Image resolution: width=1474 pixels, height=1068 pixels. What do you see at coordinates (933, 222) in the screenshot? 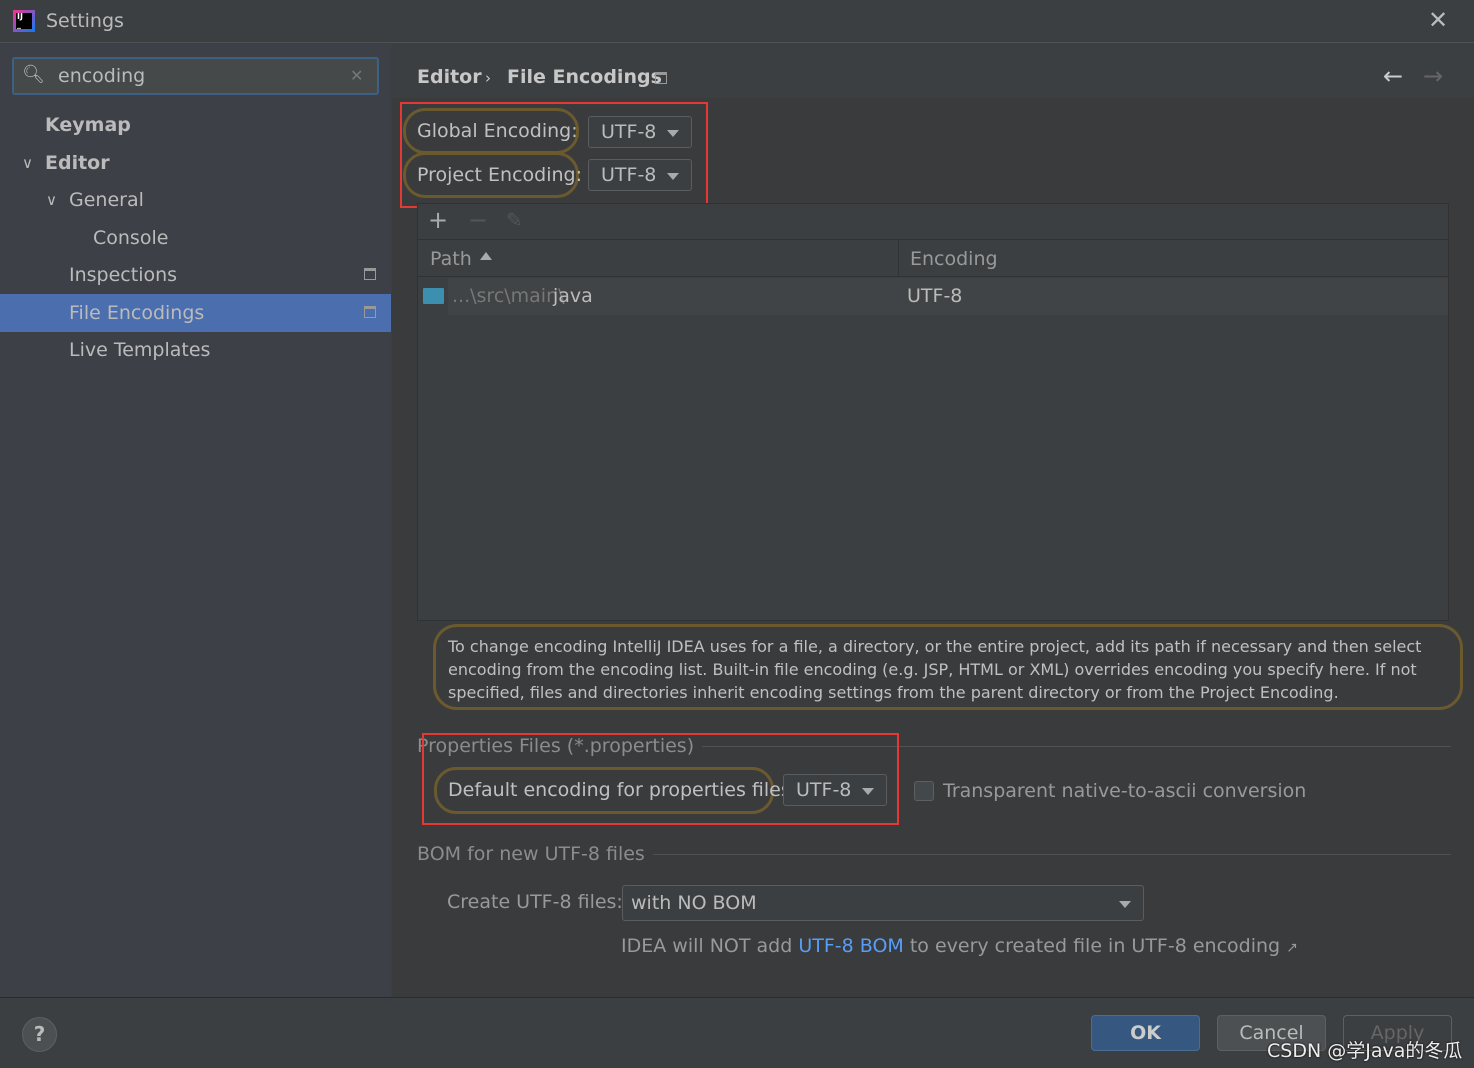
I see `table-toolbar: + − ✎` at bounding box center [933, 222].